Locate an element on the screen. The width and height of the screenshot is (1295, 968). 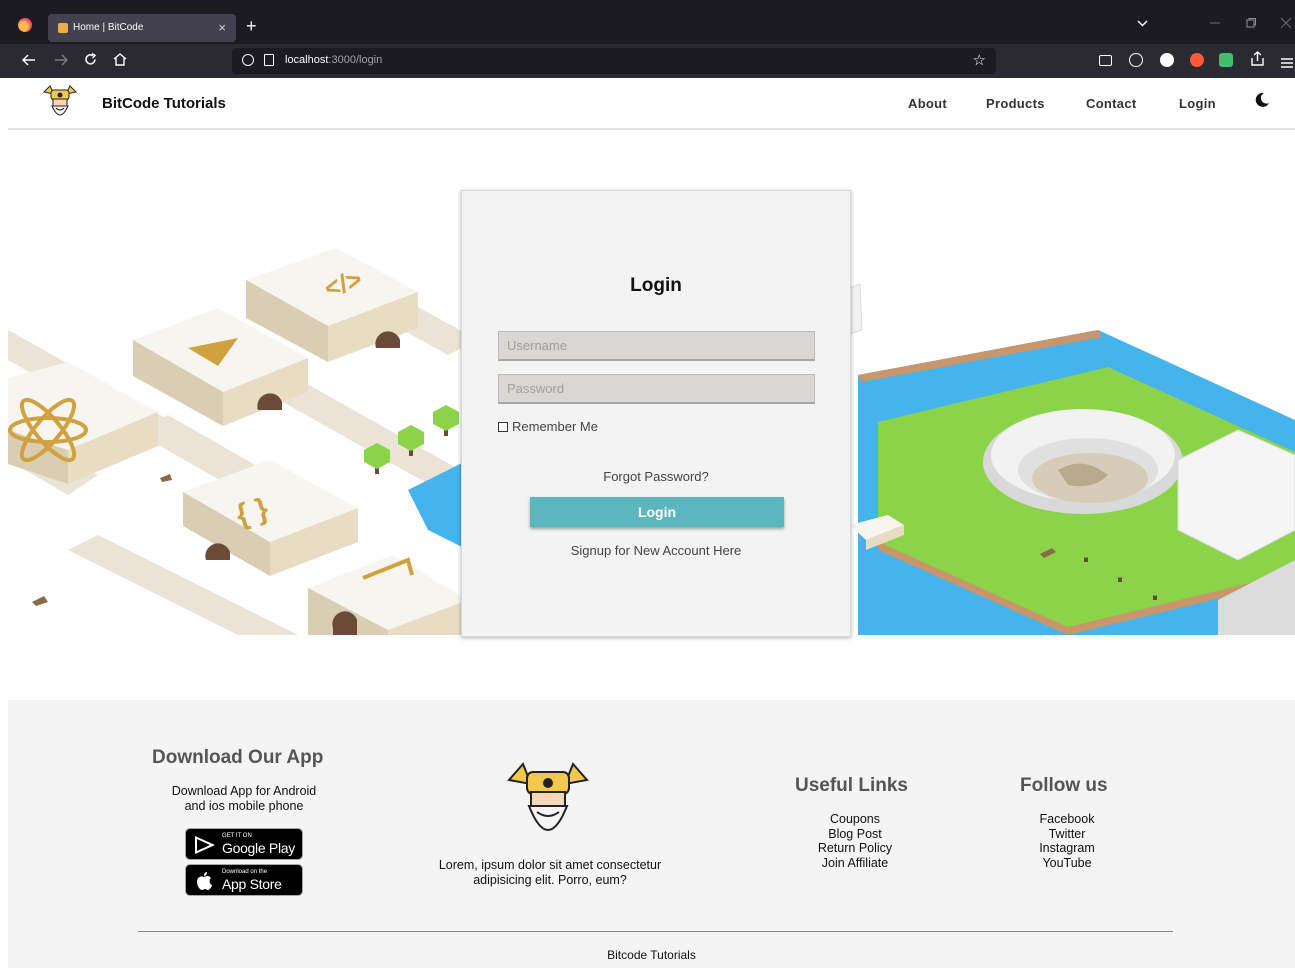
dark-mode-moon-icon is located at coordinates (1262, 100).